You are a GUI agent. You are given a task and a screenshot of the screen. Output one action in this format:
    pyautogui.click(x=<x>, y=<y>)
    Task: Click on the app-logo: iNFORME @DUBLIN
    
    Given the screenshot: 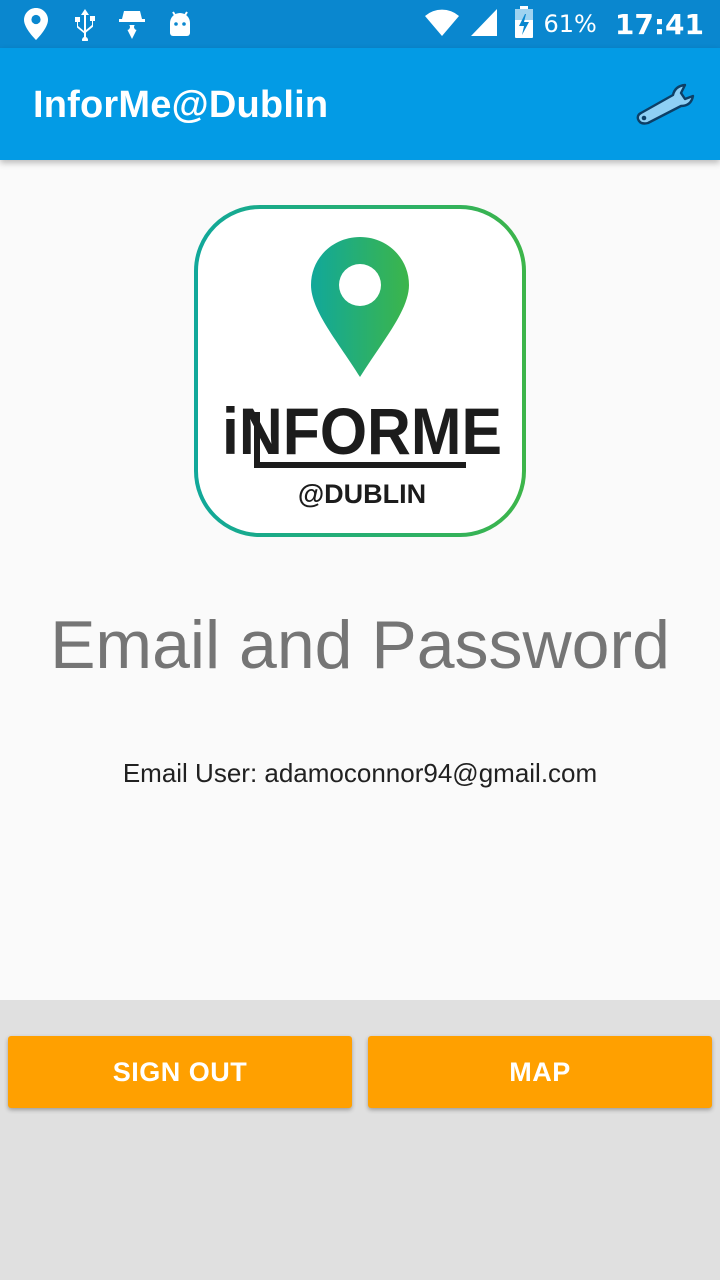 What is the action you would take?
    pyautogui.click(x=360, y=371)
    